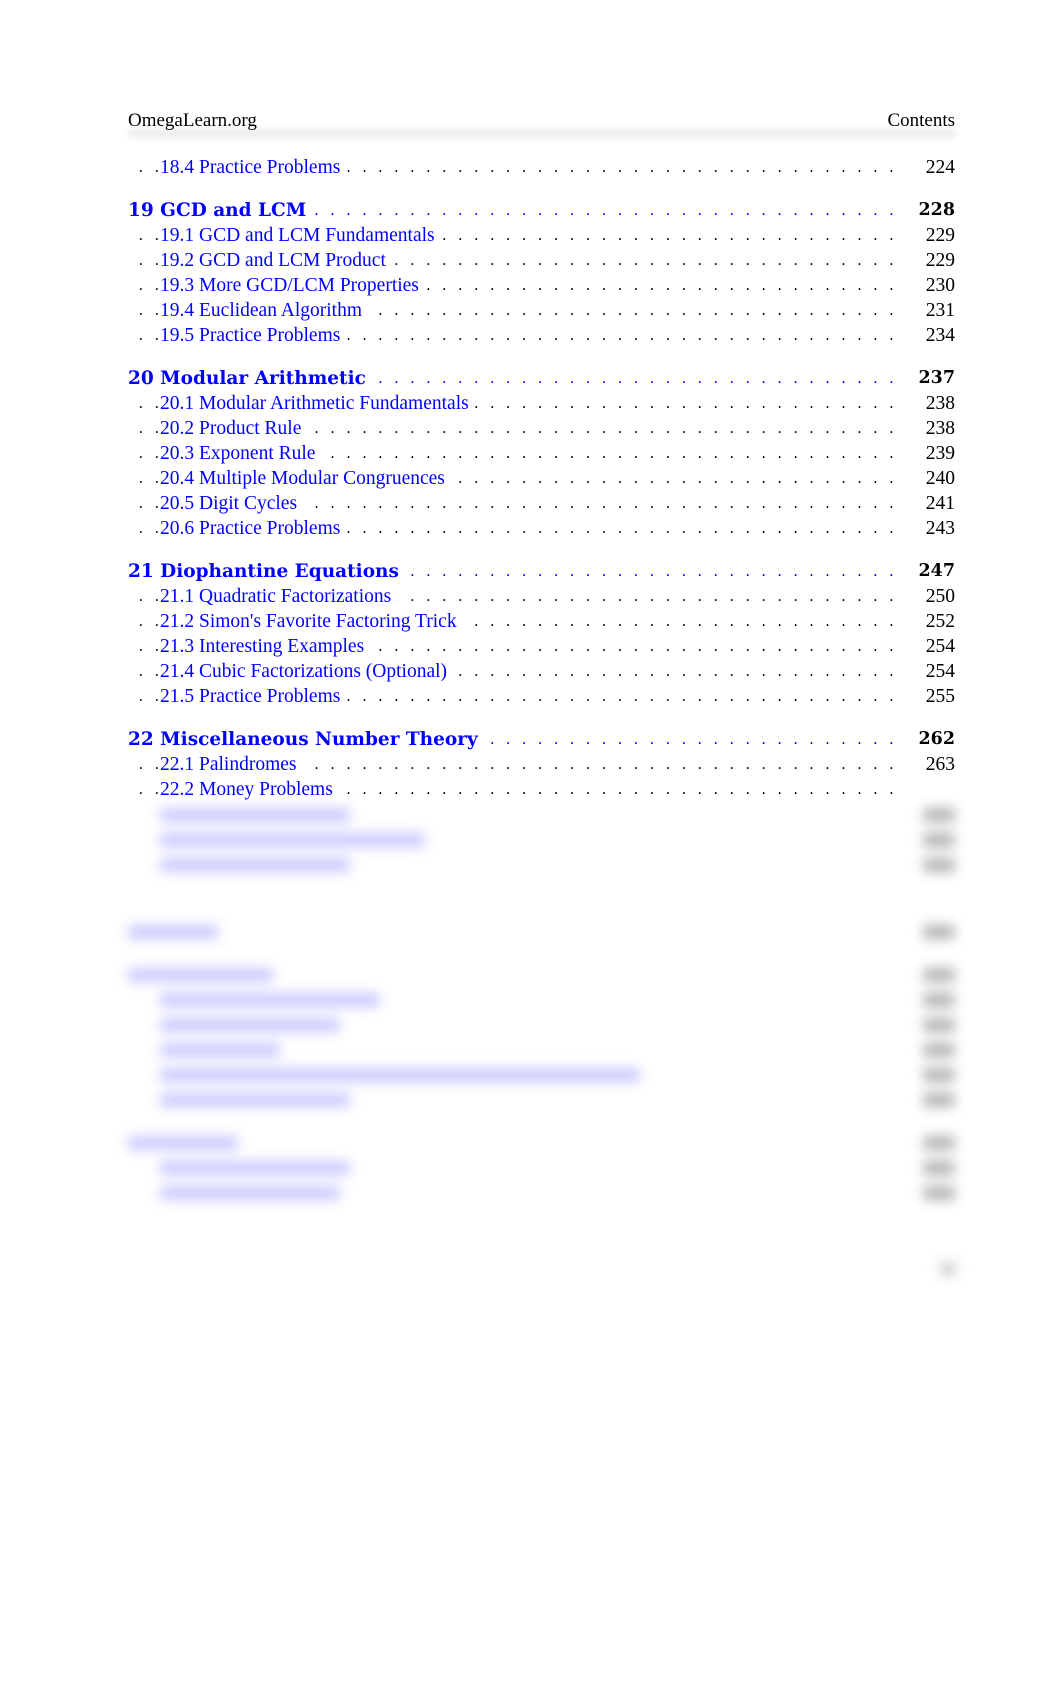 This screenshot has height=1684, width=1062. Describe the element at coordinates (936, 310) in the screenshot. I see `toc-page-number: 231` at that location.